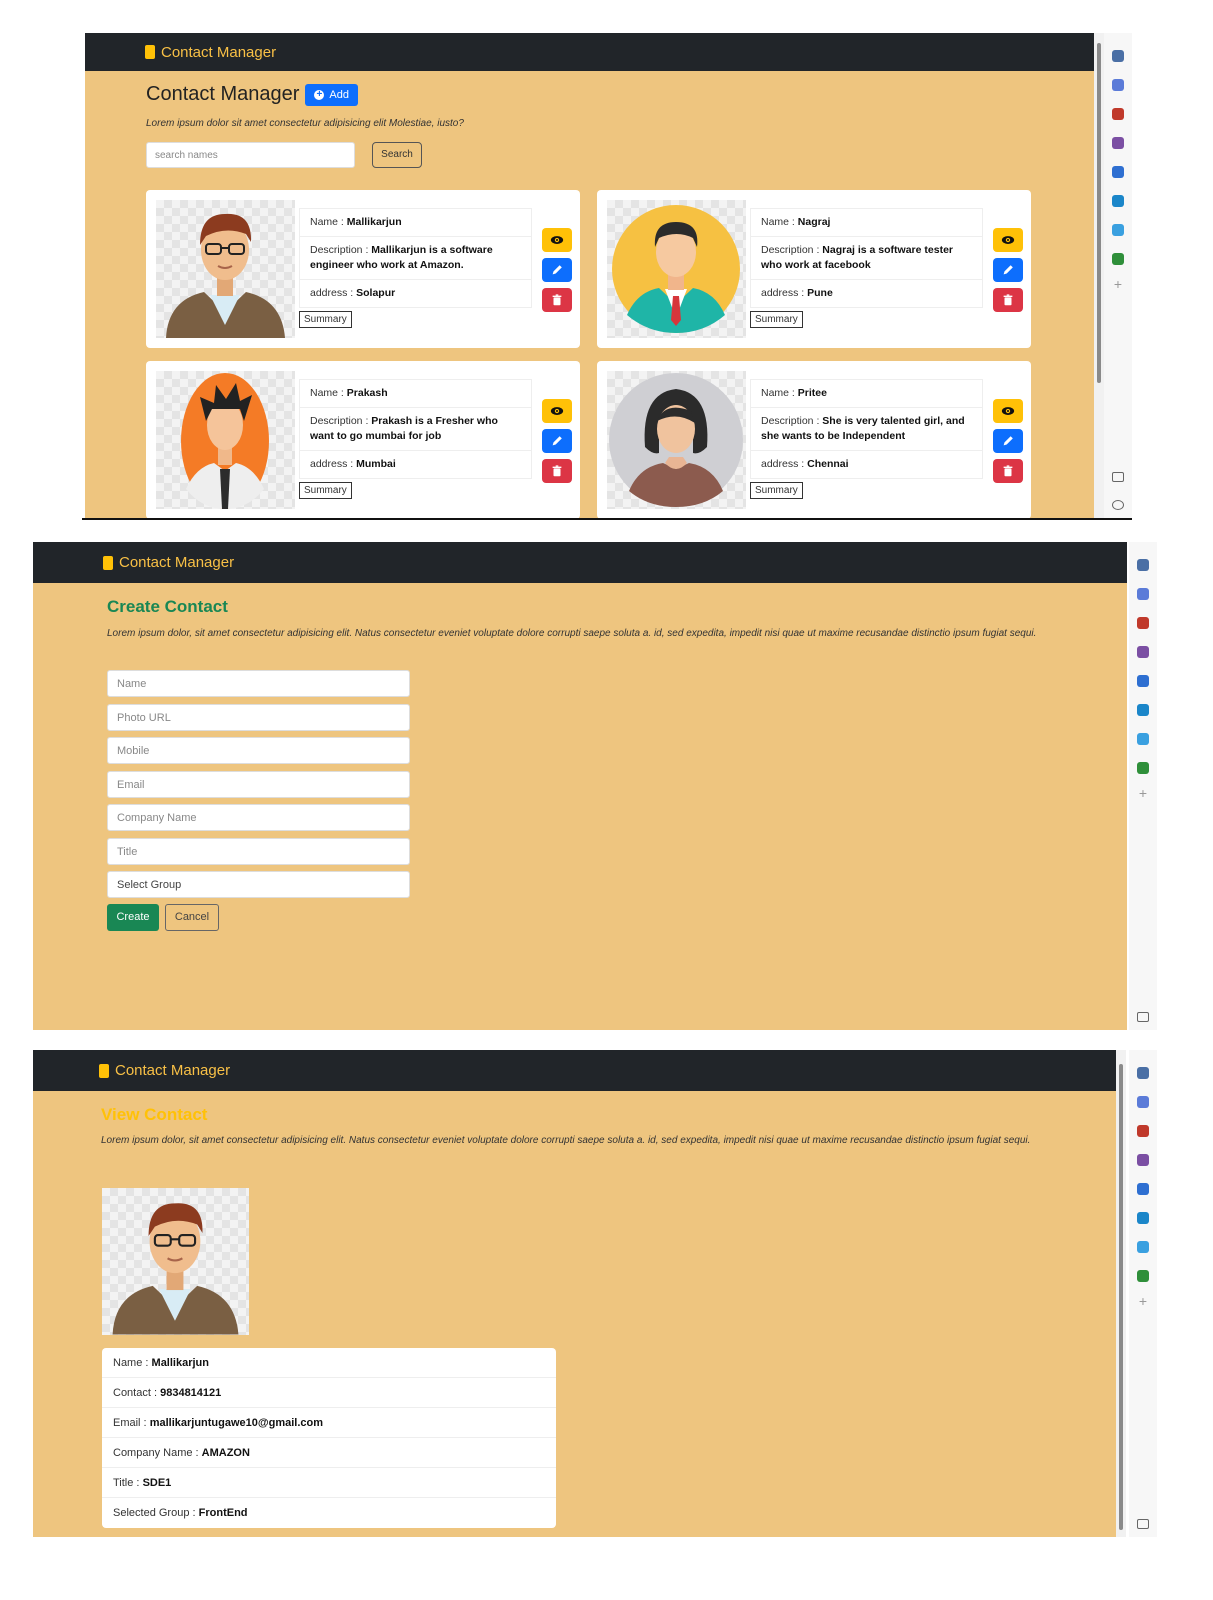  I want to click on search-input: search names, so click(250, 155).